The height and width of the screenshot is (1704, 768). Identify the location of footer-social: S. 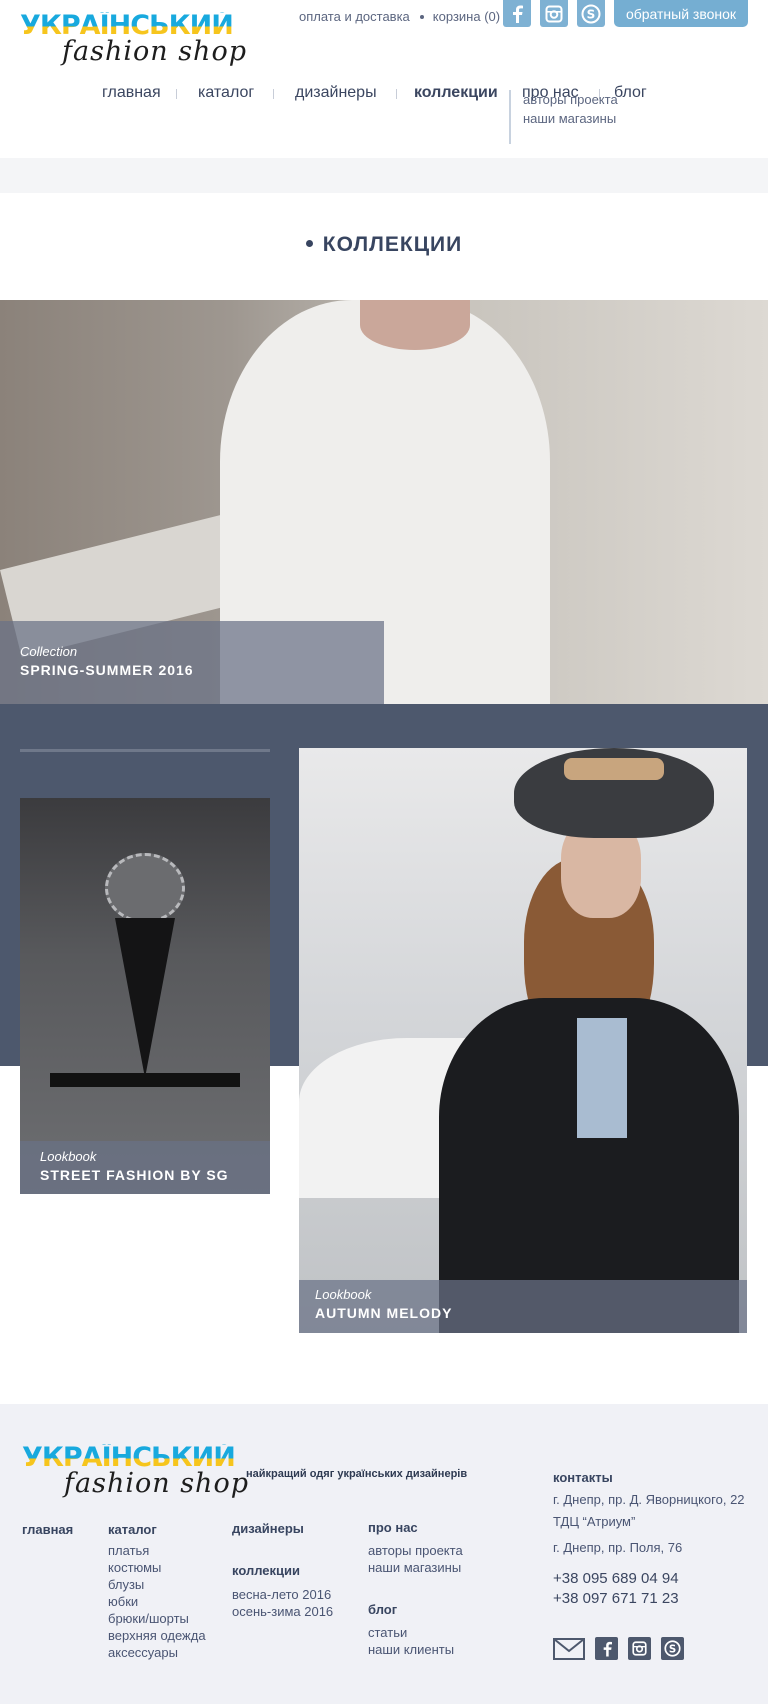
(618, 1648).